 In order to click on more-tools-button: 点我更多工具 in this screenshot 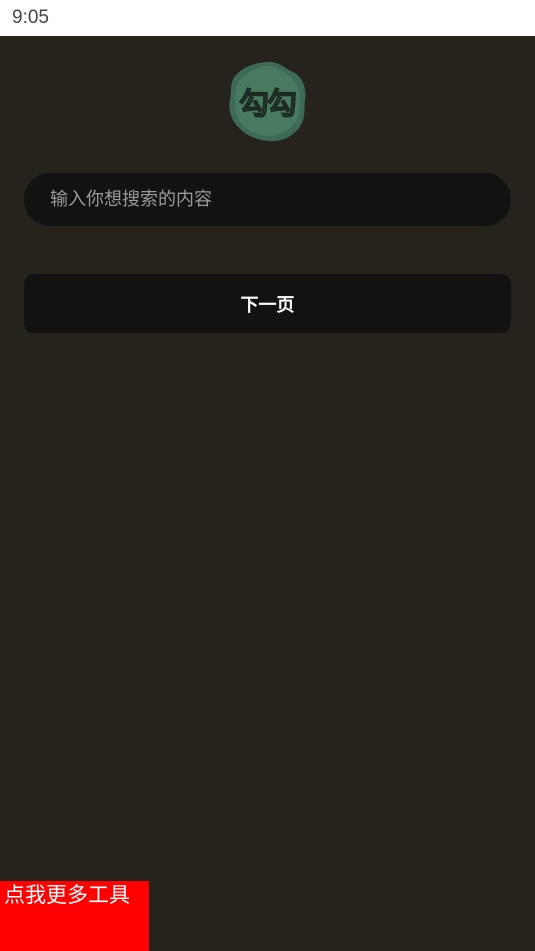, I will do `click(74, 916)`.